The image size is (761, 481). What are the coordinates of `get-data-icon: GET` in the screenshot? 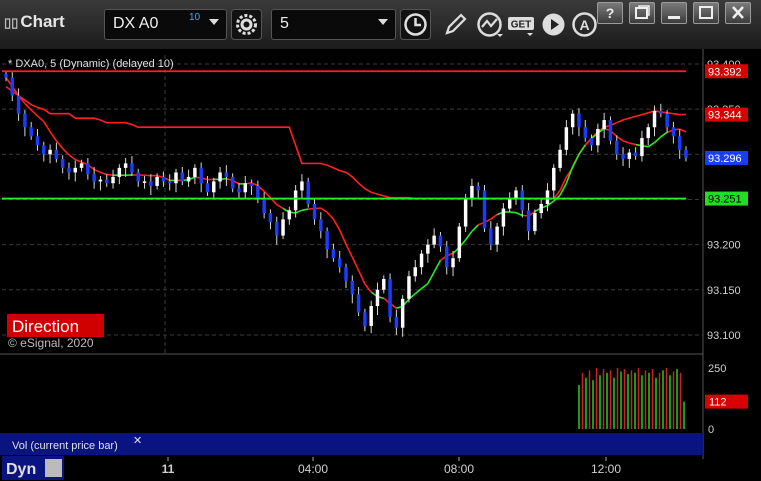 It's located at (521, 24).